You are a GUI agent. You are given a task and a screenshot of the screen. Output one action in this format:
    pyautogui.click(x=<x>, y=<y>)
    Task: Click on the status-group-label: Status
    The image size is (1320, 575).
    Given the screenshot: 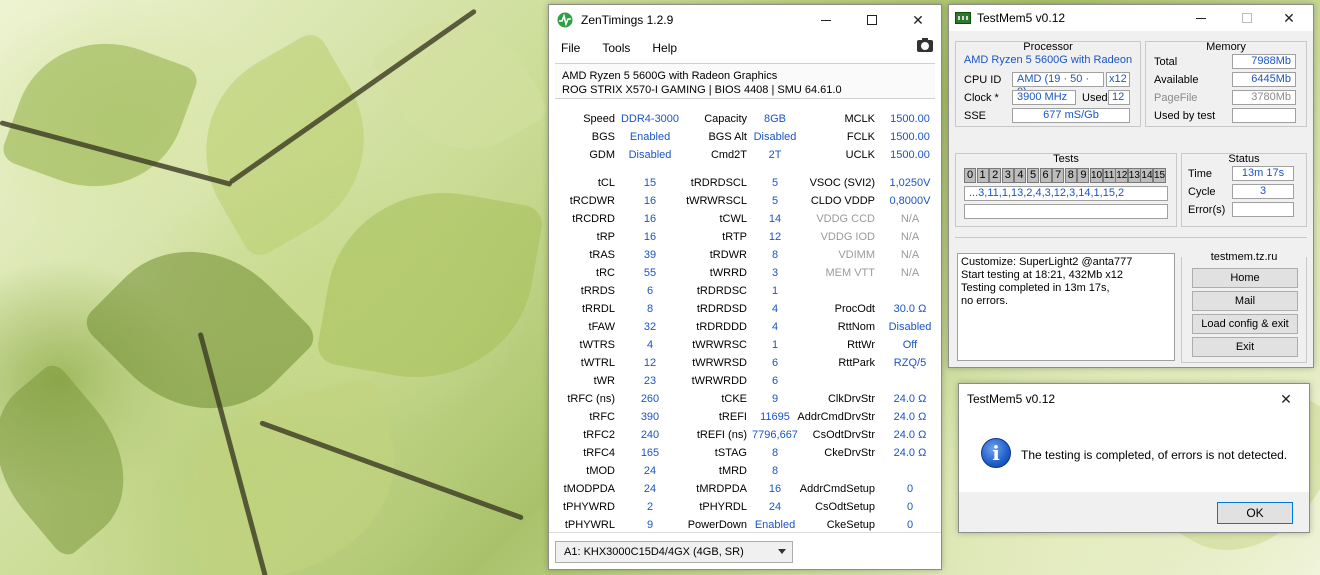 What is the action you would take?
    pyautogui.click(x=1244, y=159)
    